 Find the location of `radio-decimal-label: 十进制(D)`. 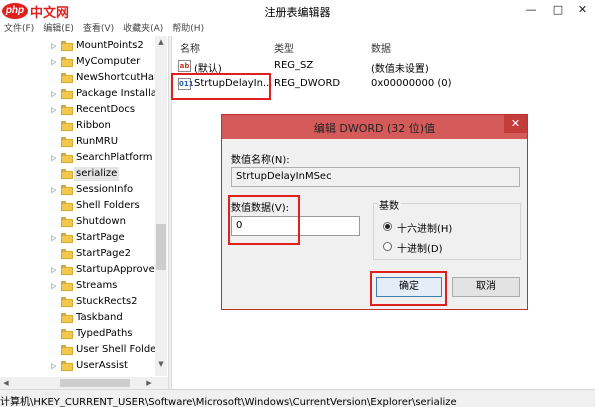

radio-decimal-label: 十进制(D) is located at coordinates (420, 247).